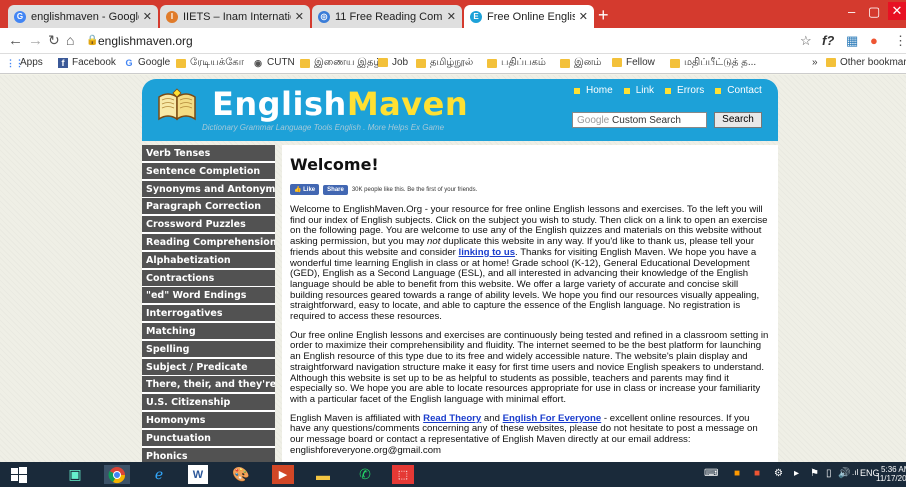 Image resolution: width=906 pixels, height=487 pixels. Describe the element at coordinates (900, 41) in the screenshot. I see `menu-icon: ⋮` at that location.